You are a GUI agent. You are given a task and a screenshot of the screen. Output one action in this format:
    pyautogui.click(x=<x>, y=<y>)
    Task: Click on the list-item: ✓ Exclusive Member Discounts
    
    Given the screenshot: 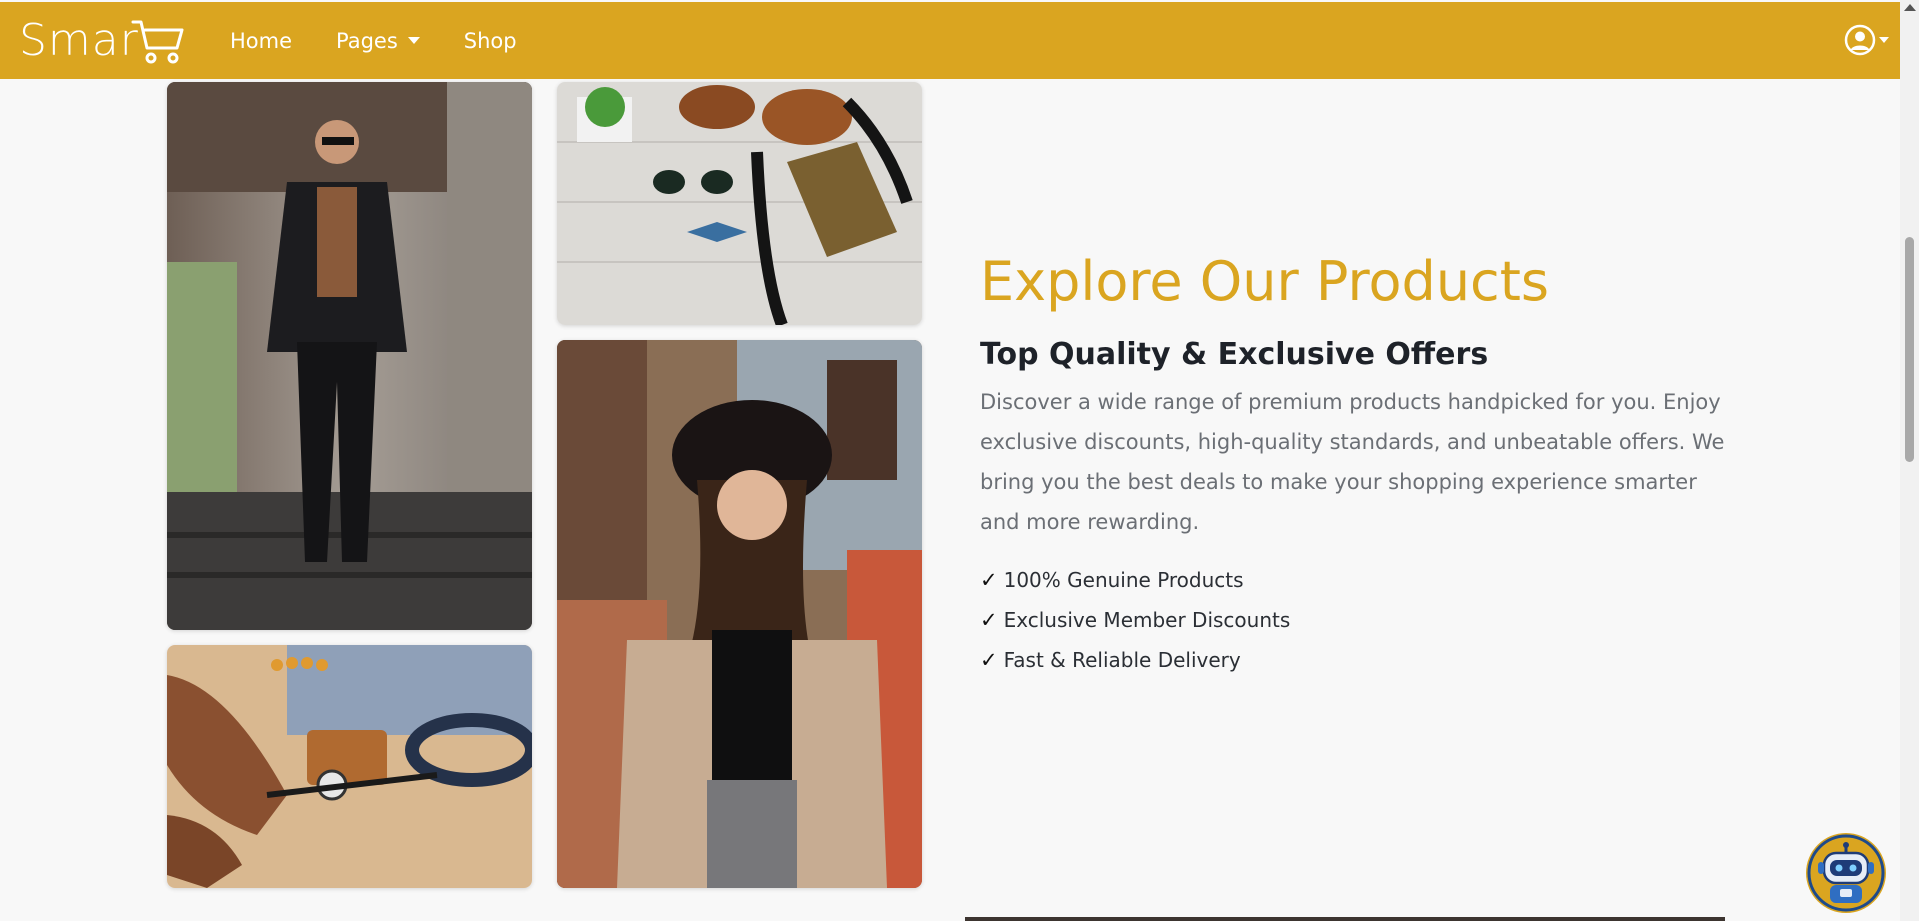 What is the action you would take?
    pyautogui.click(x=1355, y=620)
    